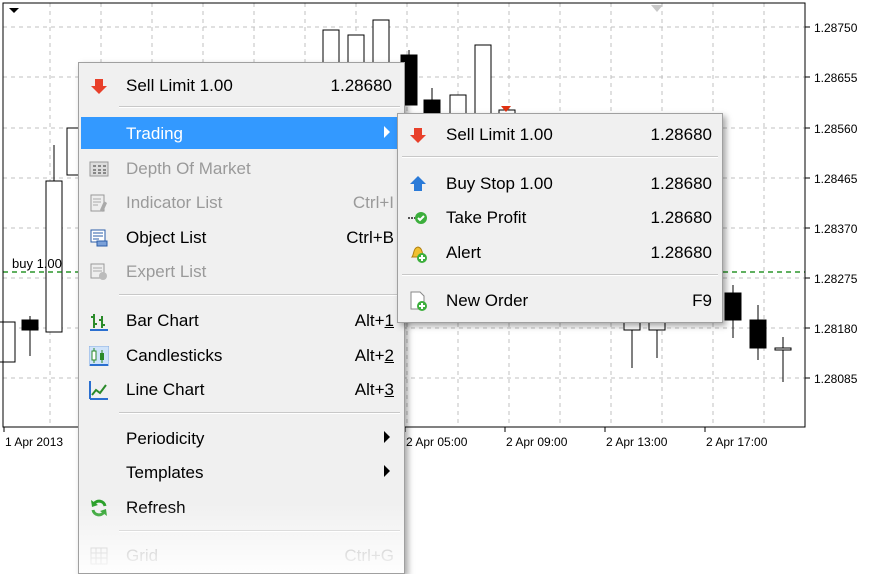 The image size is (876, 574). Describe the element at coordinates (657, 8) in the screenshot. I see `chart-shift-marker` at that location.